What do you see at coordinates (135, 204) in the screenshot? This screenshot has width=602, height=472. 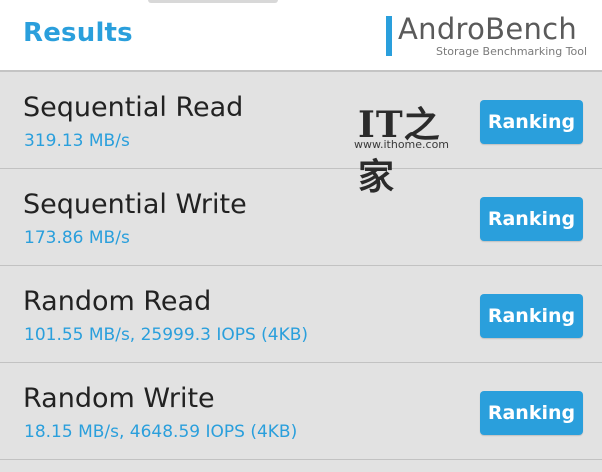 I see `test-name: Sequential Write` at bounding box center [135, 204].